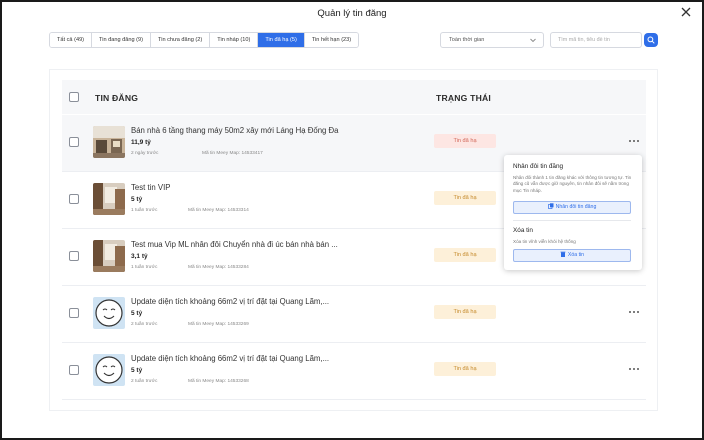 This screenshot has width=704, height=440. What do you see at coordinates (218, 210) in the screenshot?
I see `listing-code: Mã tin Meey Map: 14533314` at bounding box center [218, 210].